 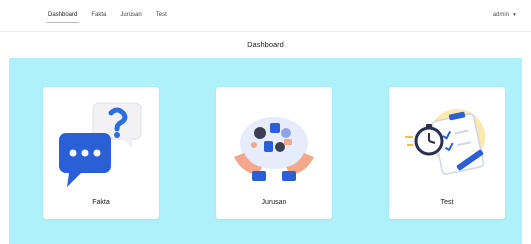 What do you see at coordinates (101, 202) in the screenshot?
I see `card-label-fakta: Fakta` at bounding box center [101, 202].